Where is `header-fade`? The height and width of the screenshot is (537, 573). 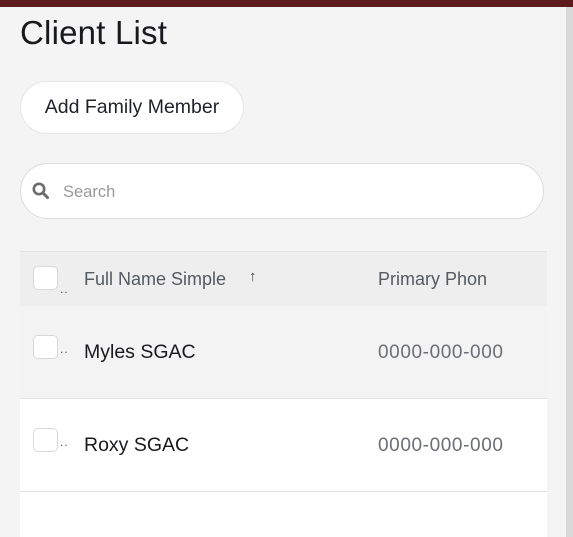 header-fade is located at coordinates (522, 279).